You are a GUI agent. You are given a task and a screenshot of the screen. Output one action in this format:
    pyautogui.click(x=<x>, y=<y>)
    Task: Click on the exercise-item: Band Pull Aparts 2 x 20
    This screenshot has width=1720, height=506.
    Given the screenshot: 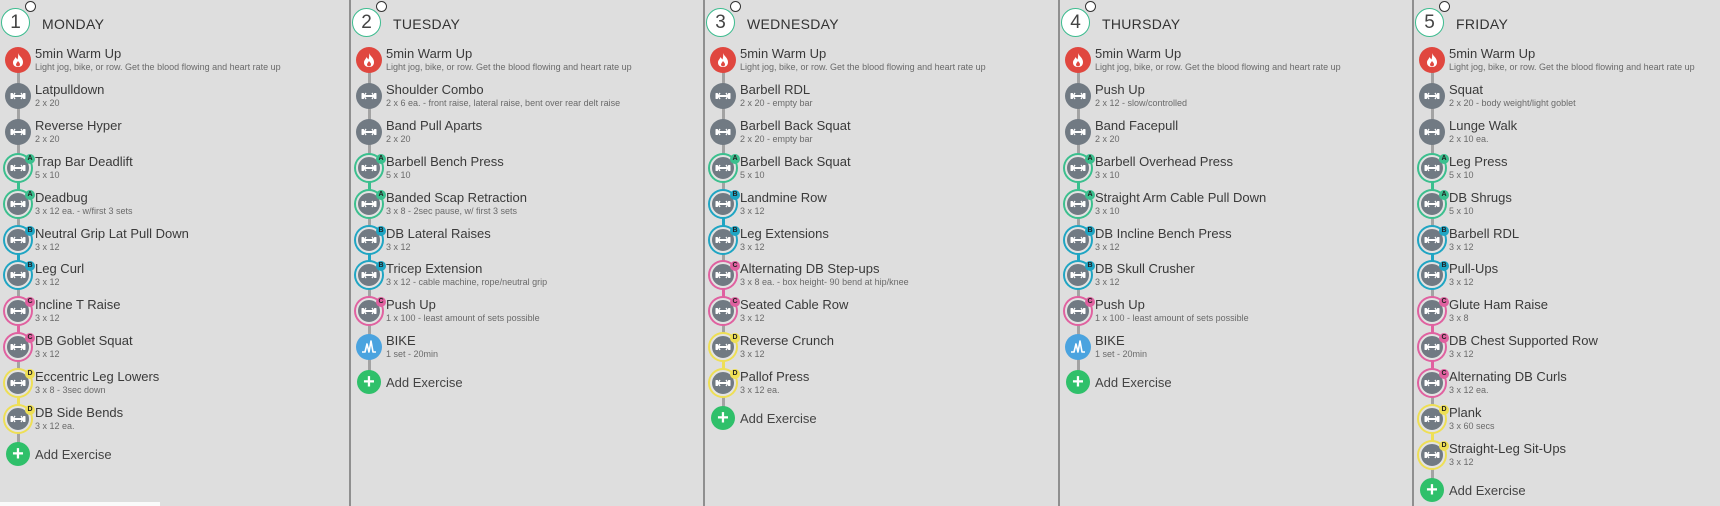 What is the action you would take?
    pyautogui.click(x=527, y=136)
    